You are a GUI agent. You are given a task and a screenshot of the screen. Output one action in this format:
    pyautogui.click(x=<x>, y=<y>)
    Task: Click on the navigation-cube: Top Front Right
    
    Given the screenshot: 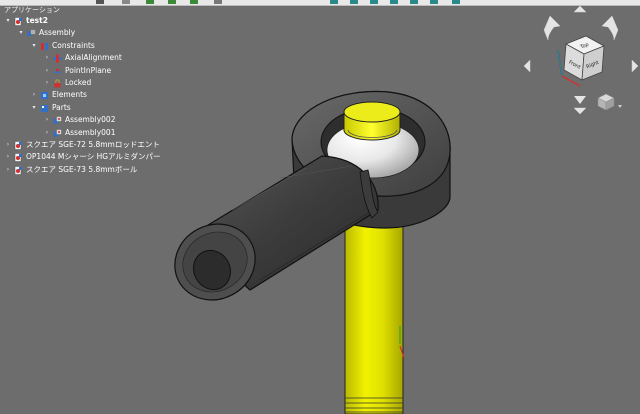 What is the action you would take?
    pyautogui.click(x=581, y=60)
    